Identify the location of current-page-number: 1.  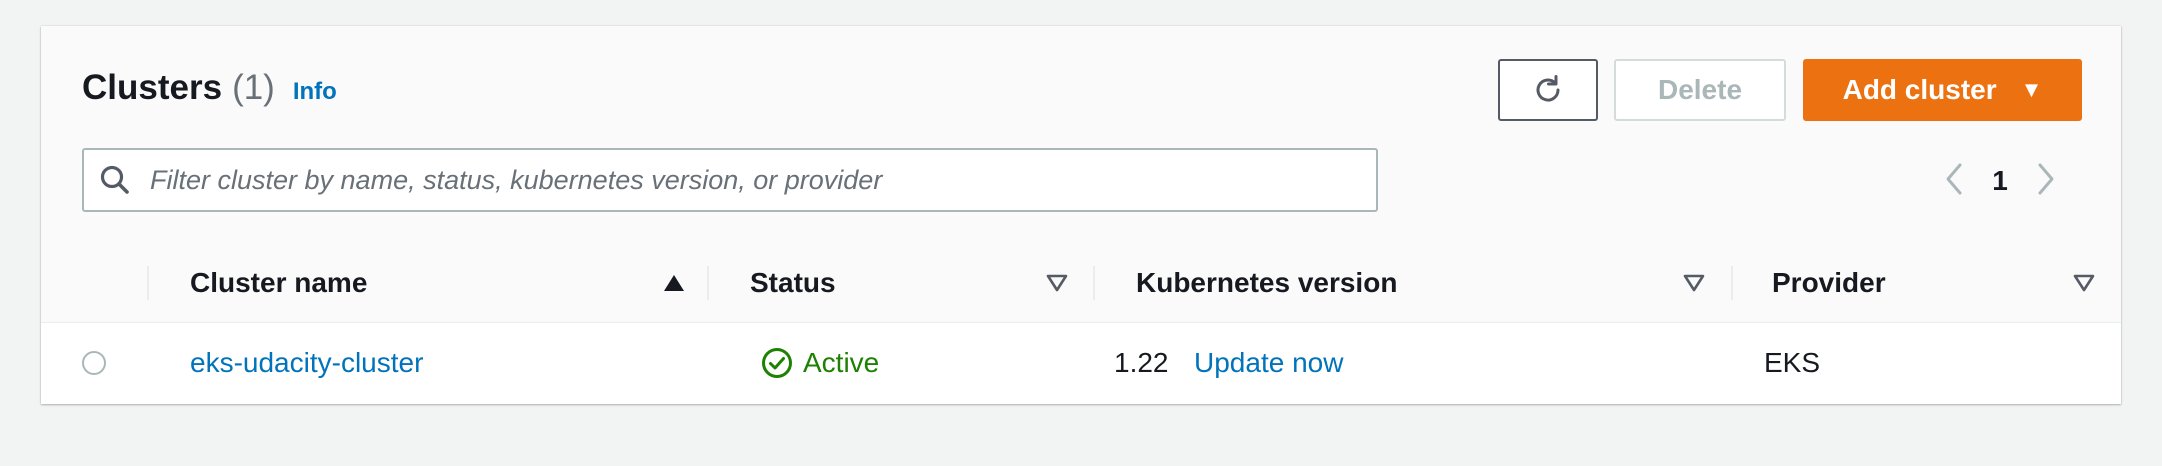
(2000, 181).